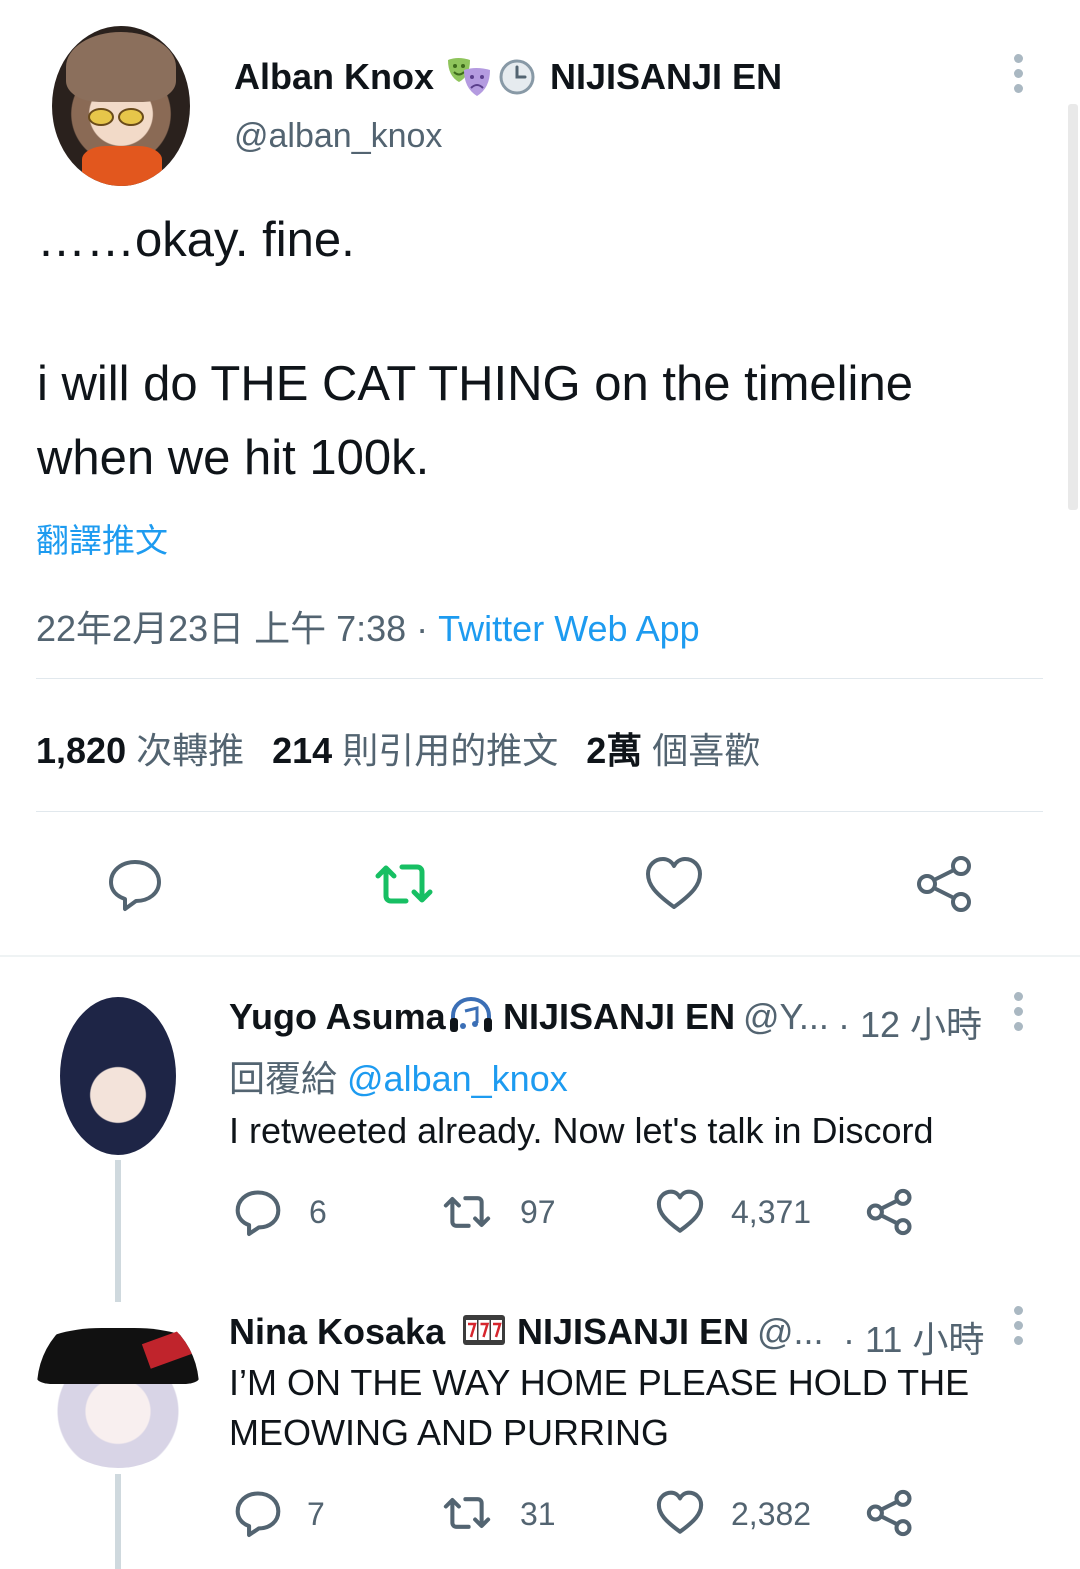 The width and height of the screenshot is (1080, 1569). I want to click on replying-to: 回覆給 @alban_knox, so click(398, 1076).